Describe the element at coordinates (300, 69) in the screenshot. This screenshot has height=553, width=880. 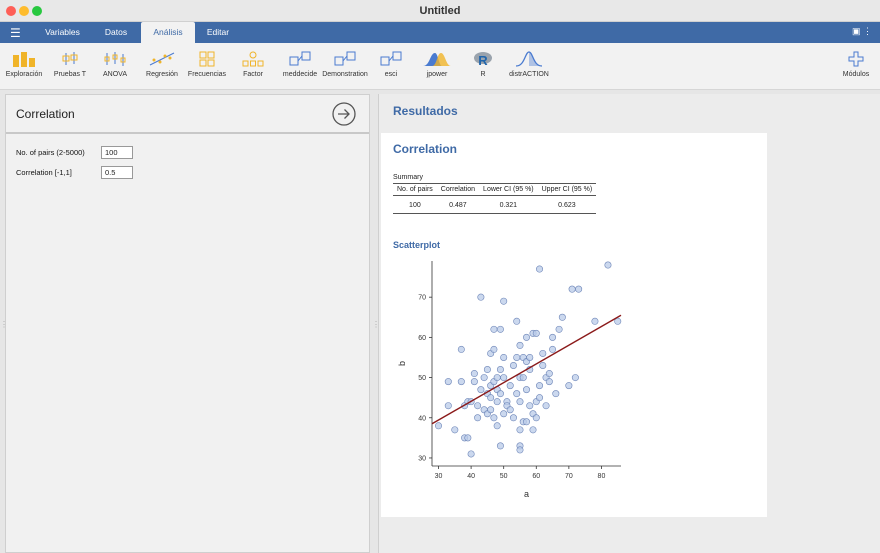
I see `toolbar-meddecide: meddecide` at that location.